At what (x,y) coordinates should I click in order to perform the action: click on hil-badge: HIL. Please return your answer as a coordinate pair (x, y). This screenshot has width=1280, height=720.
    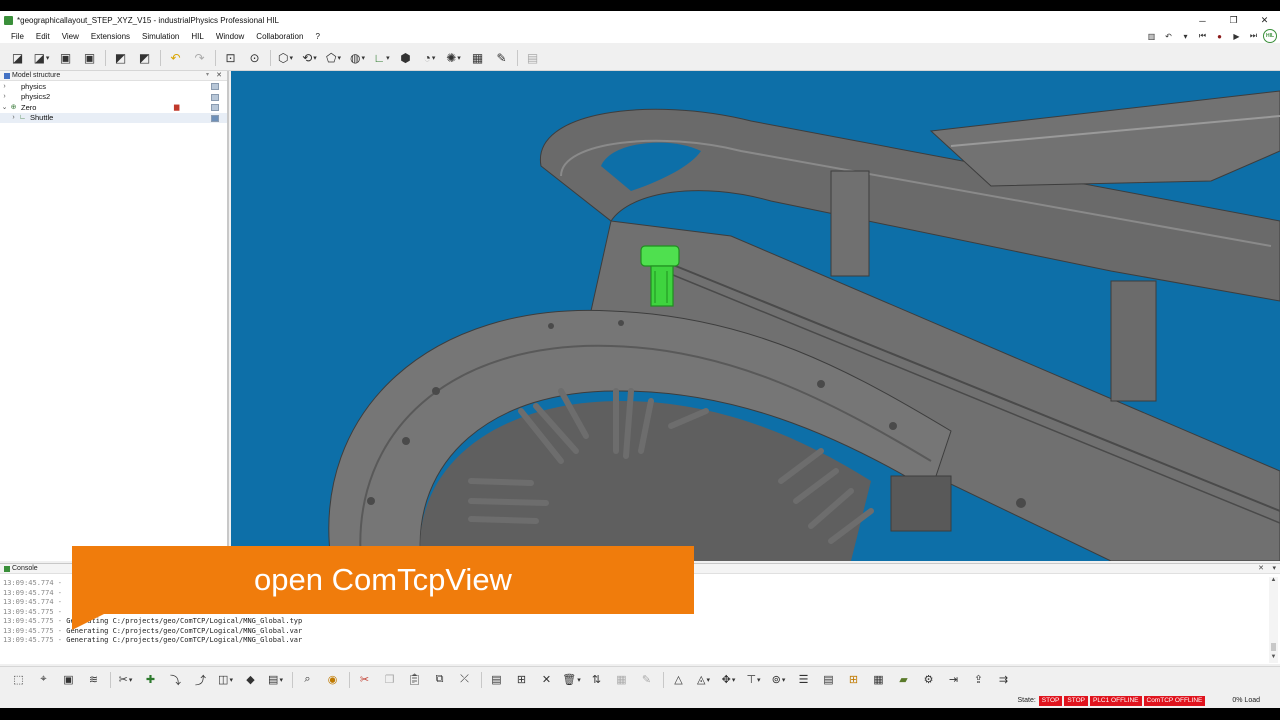
    Looking at the image, I should click on (1270, 36).